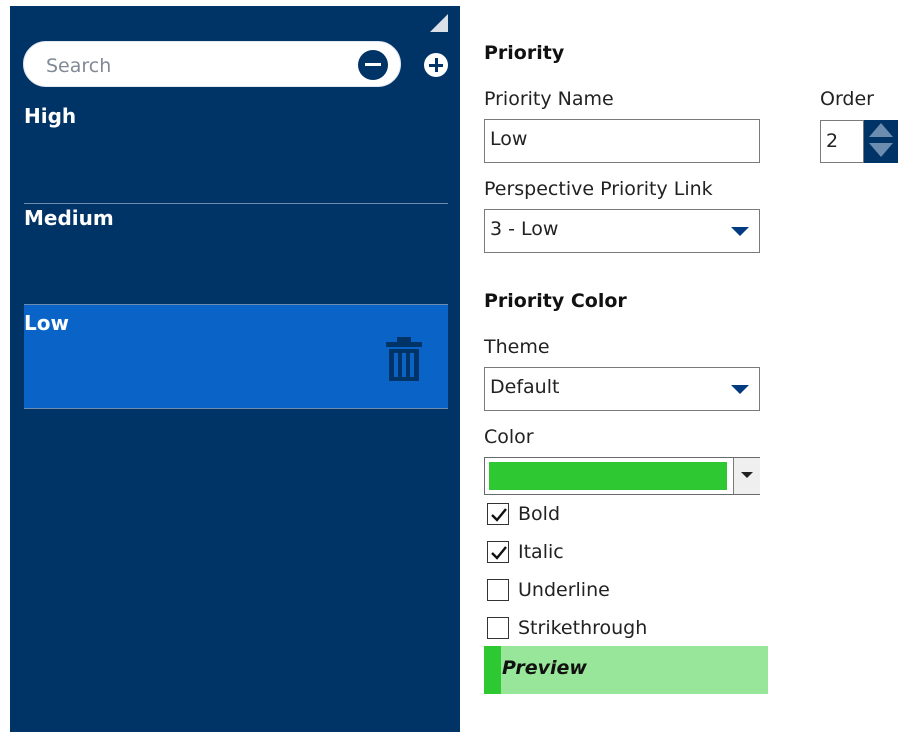 The image size is (914, 732). I want to click on list-item-medium: Medium, so click(236, 256).